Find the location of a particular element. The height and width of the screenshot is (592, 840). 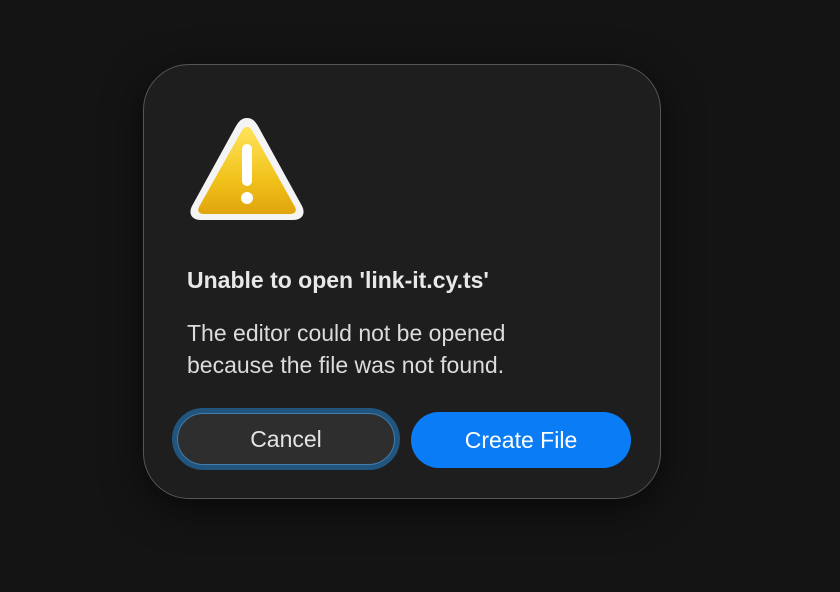

warning-triangle-icon is located at coordinates (247, 169).